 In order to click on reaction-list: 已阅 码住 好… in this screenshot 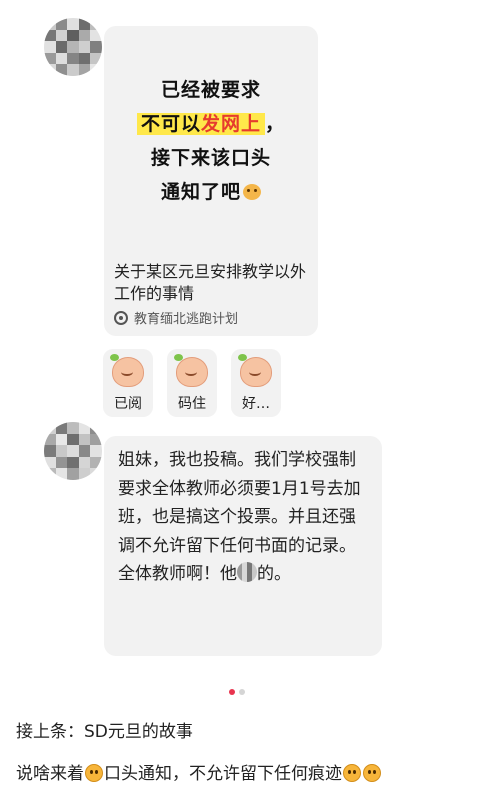, I will do `click(192, 383)`.